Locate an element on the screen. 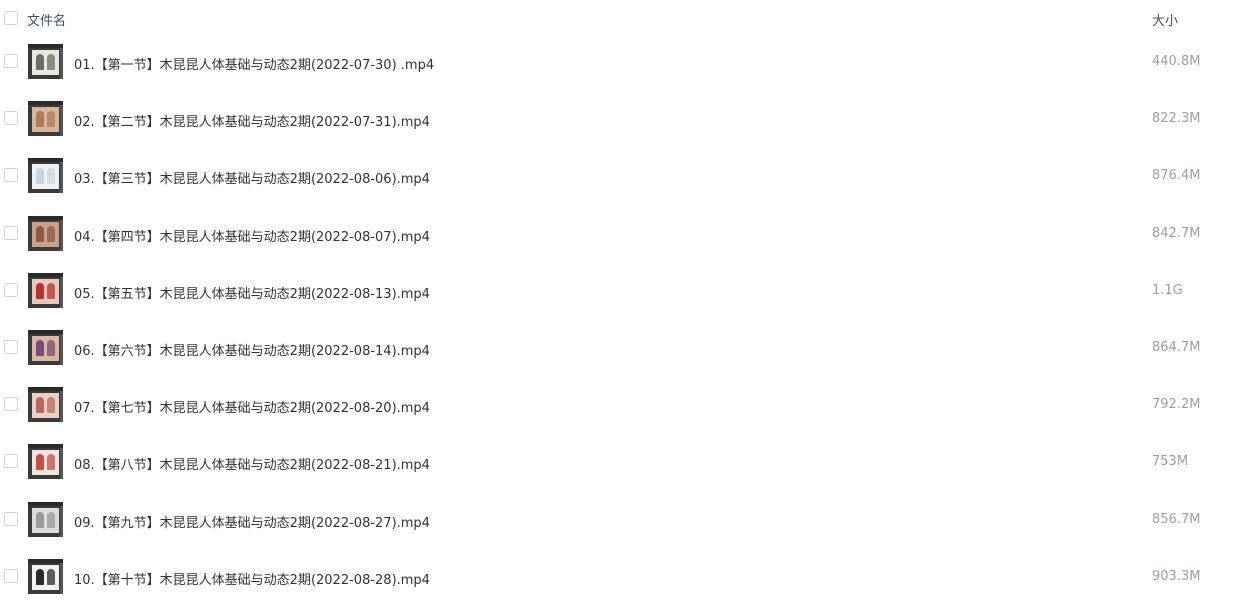 This screenshot has width=1246, height=607. file-row: 05.【第五节】木昆昆人体基础与动态2期(2022-08-13).mp4 1.1G is located at coordinates (623, 292).